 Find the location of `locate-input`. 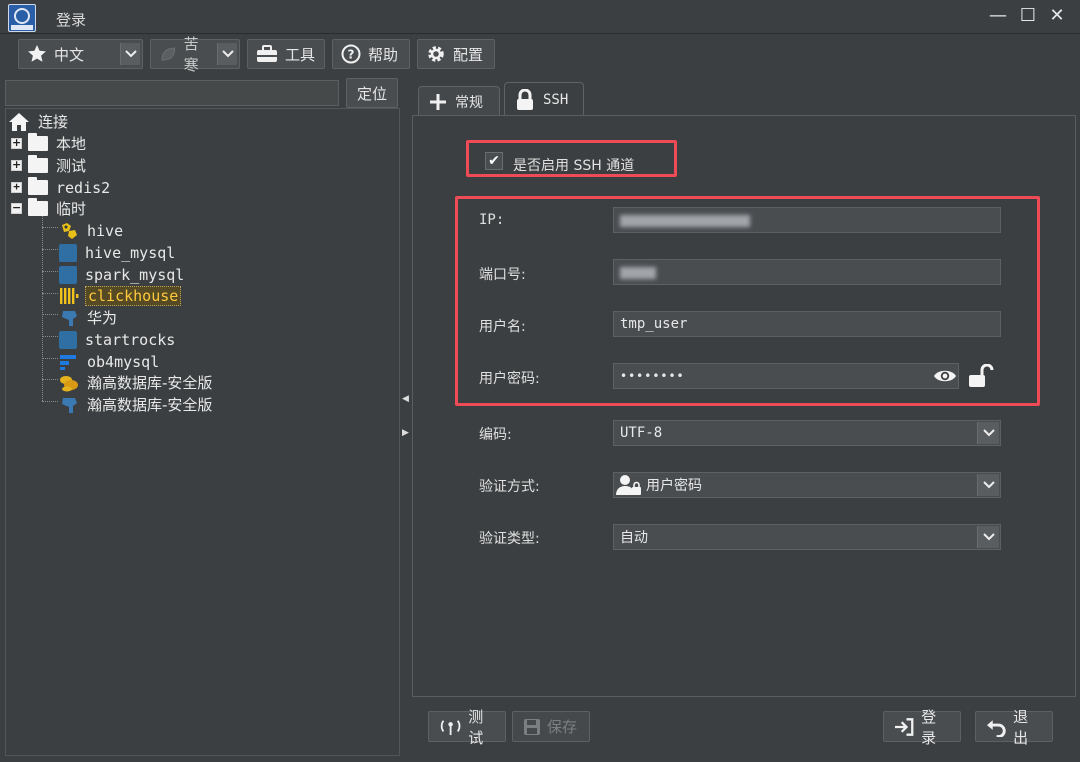

locate-input is located at coordinates (172, 93).